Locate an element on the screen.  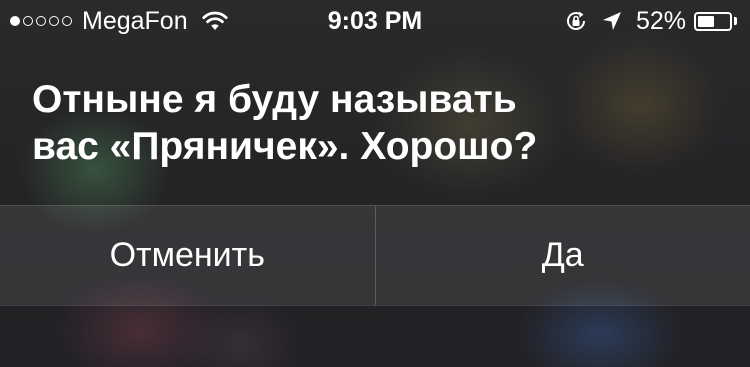
battery-body is located at coordinates (713, 21).